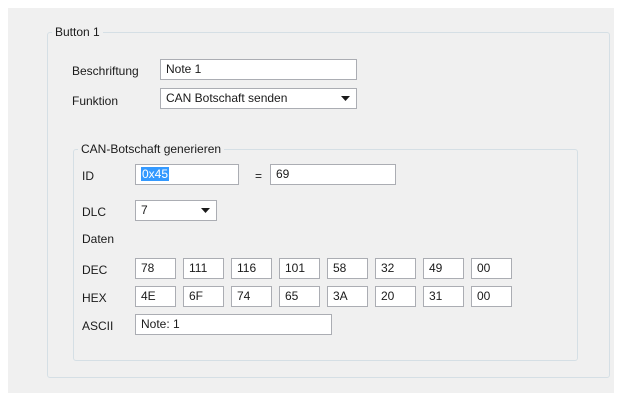 The width and height of the screenshot is (622, 401). Describe the element at coordinates (105, 71) in the screenshot. I see `caption-label: Beschriftung` at that location.